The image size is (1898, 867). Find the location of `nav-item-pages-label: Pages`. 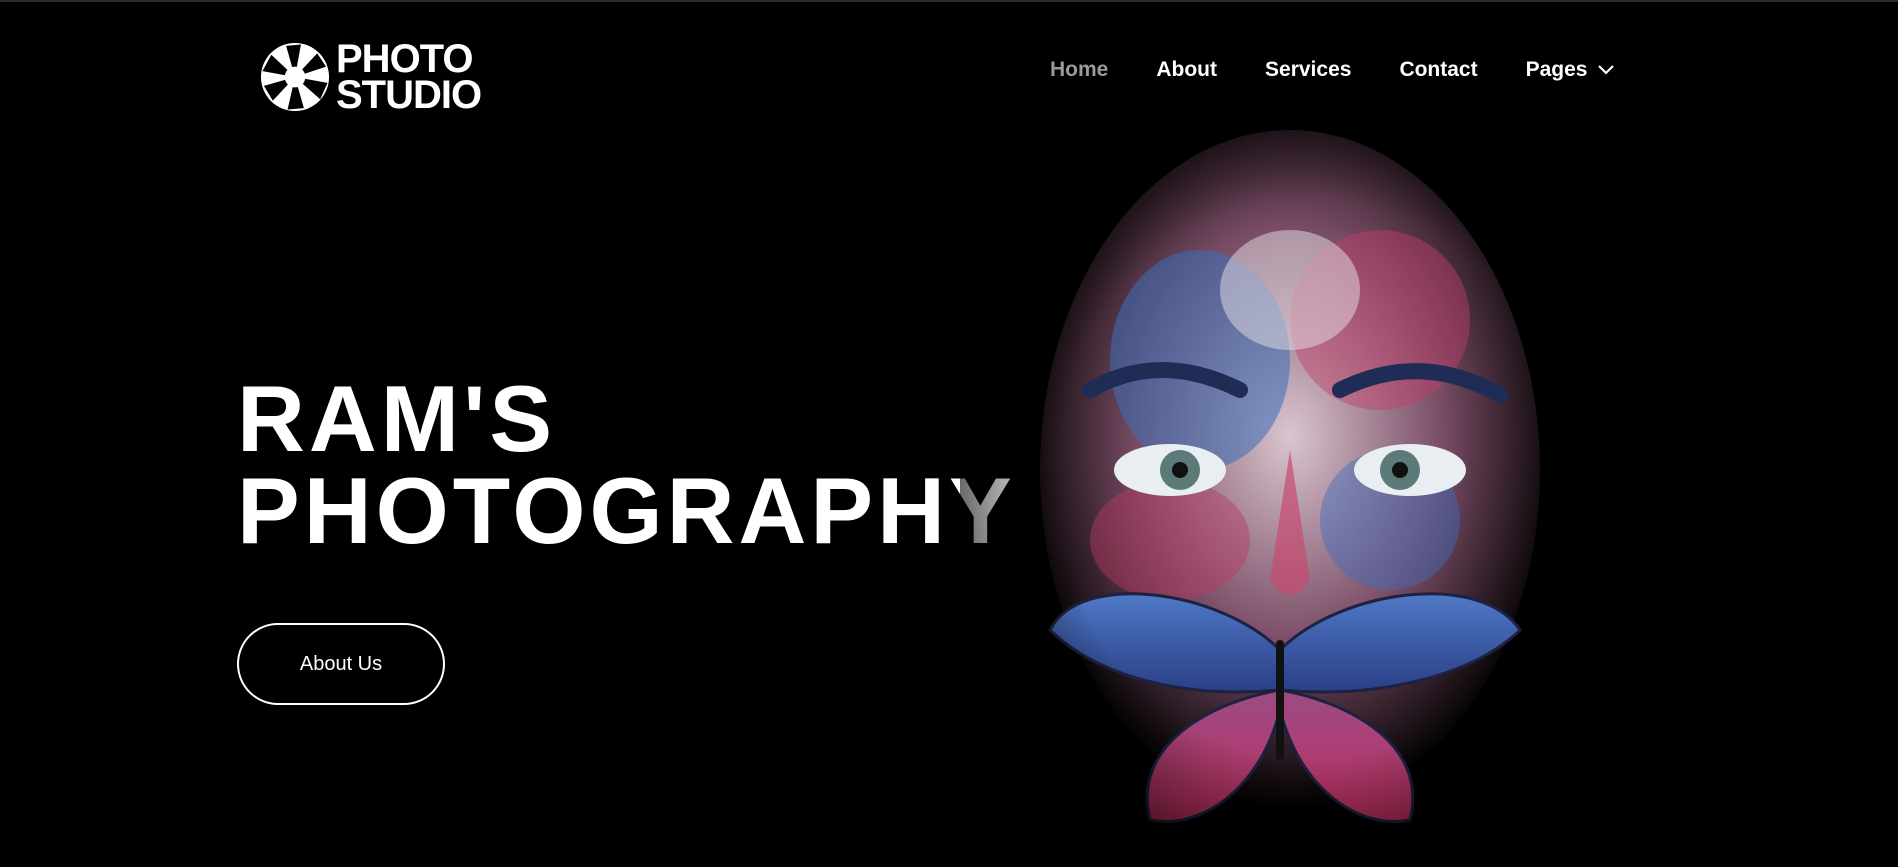

nav-item-pages-label: Pages is located at coordinates (1556, 69).